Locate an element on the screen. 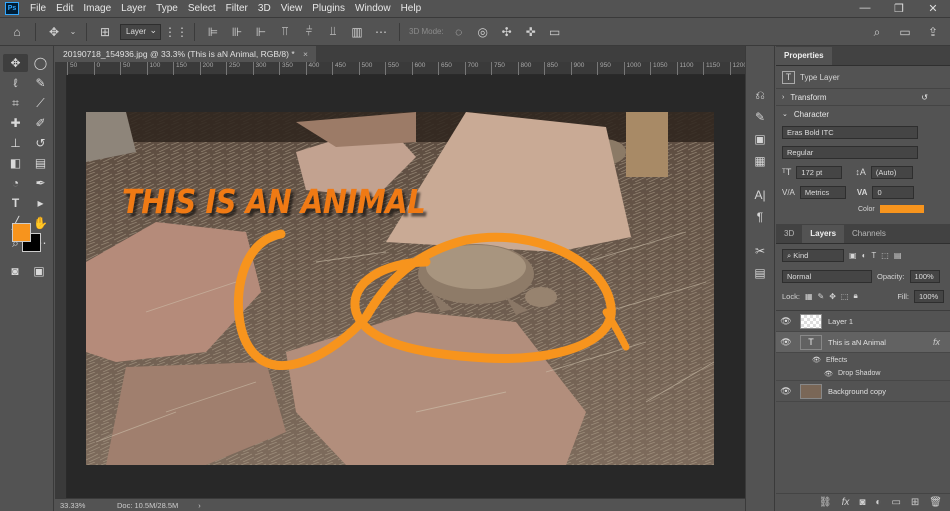 Image resolution: width=950 pixels, height=511 pixels. tab-layers: Layers is located at coordinates (823, 234).